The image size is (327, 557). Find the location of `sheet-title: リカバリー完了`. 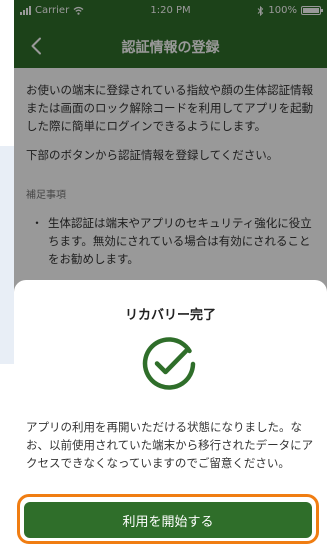

sheet-title: リカバリー完了 is located at coordinates (170, 315).